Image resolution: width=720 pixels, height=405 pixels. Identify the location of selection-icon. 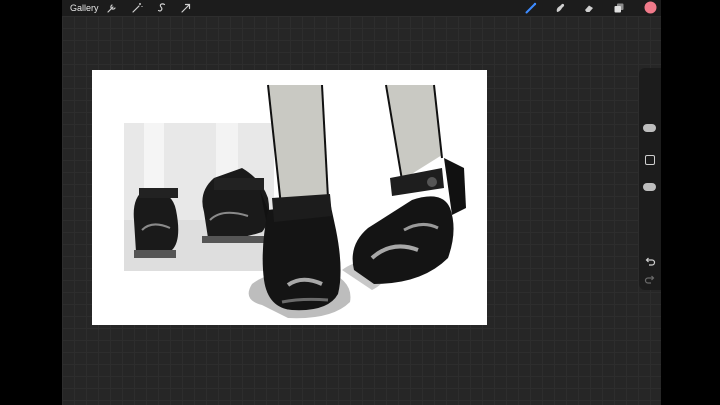
(162, 8).